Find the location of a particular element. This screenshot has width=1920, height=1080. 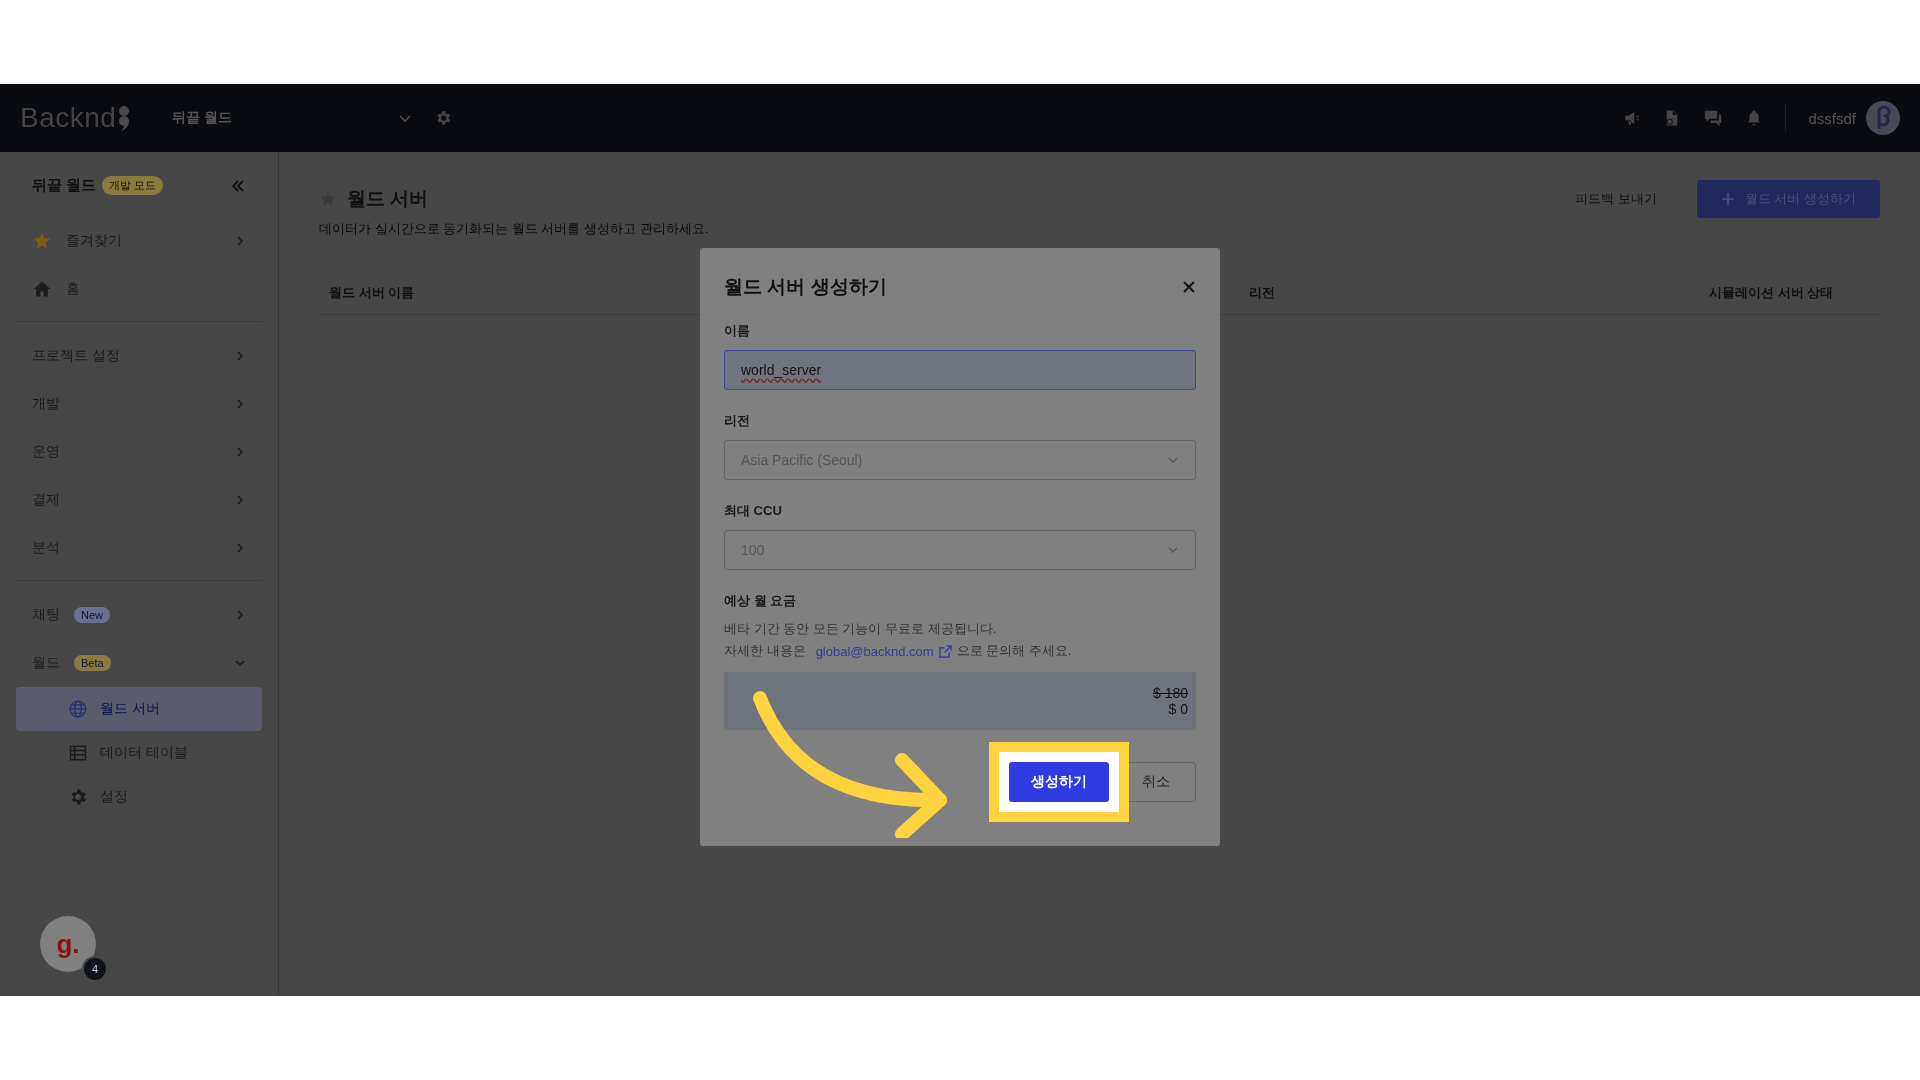

menu-badge: New is located at coordinates (92, 615).